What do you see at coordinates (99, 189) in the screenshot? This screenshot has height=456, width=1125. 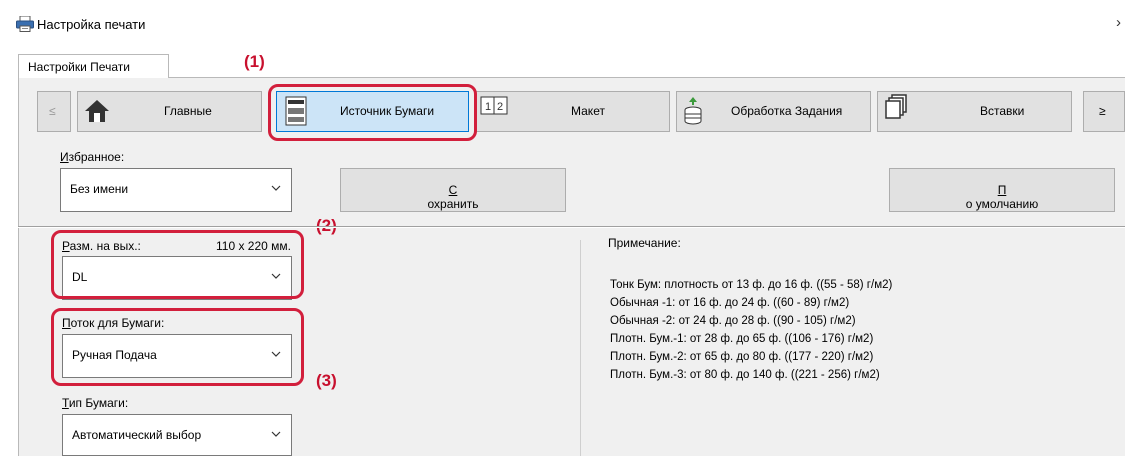 I see `favorites-value: Без имени` at bounding box center [99, 189].